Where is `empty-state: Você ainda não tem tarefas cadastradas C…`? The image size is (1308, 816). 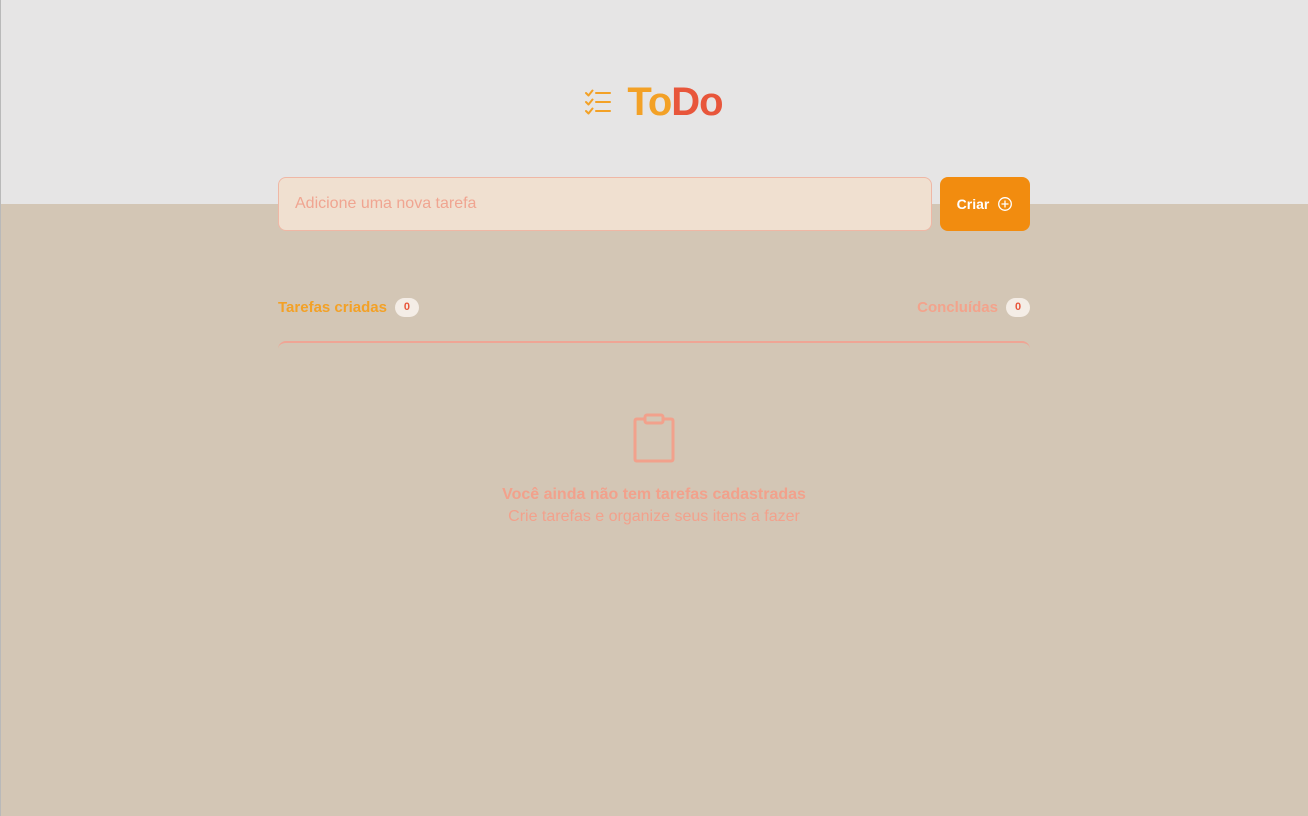
empty-state: Você ainda não tem tarefas cadastradas C… is located at coordinates (654, 469).